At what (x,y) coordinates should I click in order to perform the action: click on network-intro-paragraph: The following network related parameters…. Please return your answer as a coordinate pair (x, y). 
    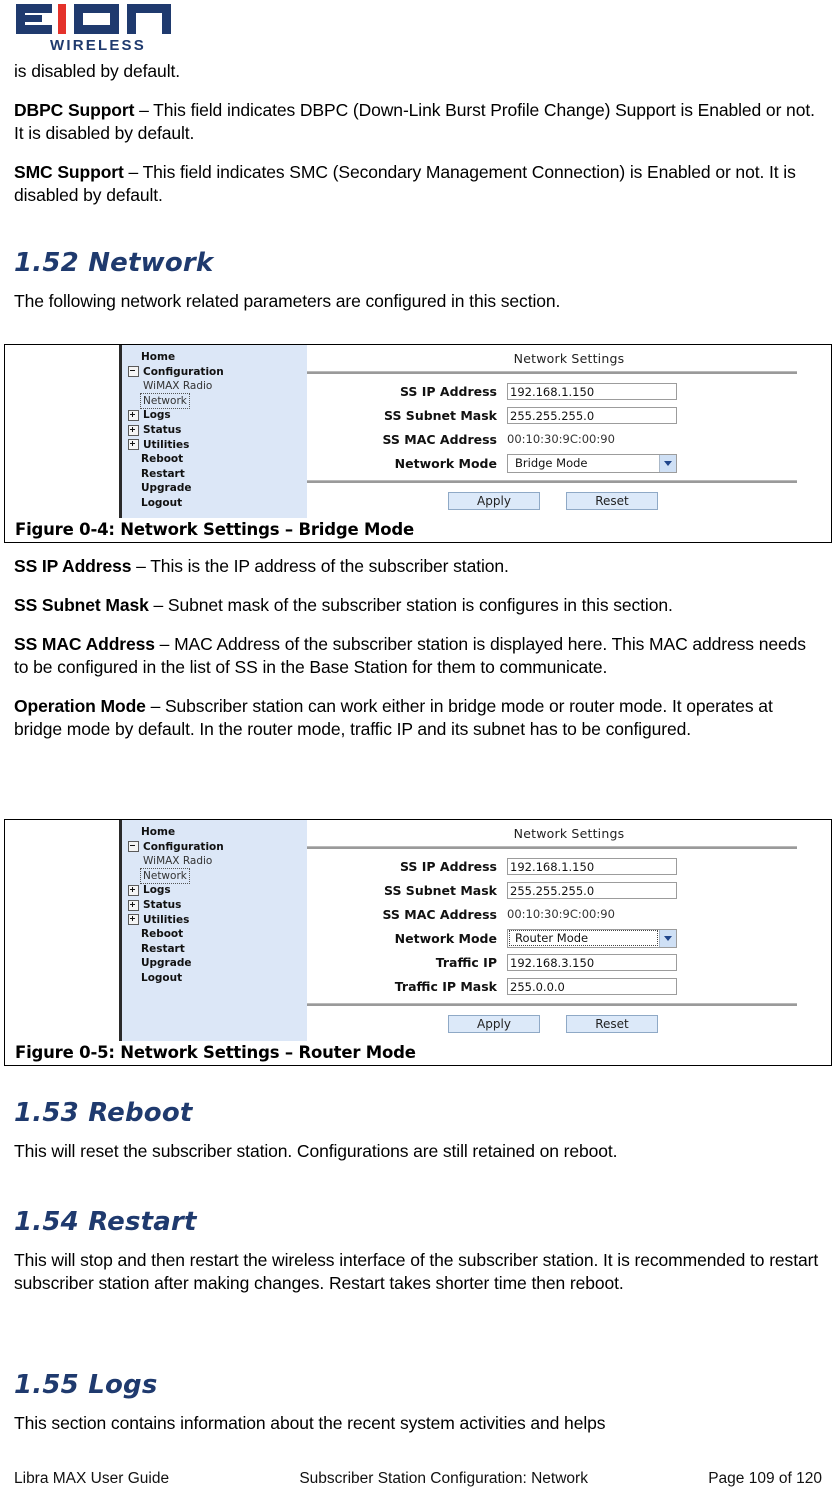
    Looking at the image, I should click on (287, 301).